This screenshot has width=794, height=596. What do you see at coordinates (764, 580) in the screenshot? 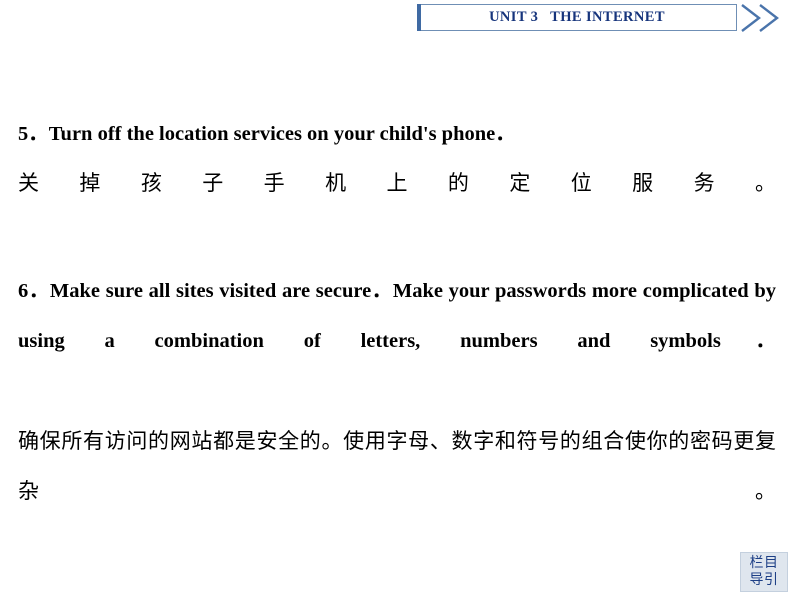
I see `badge-line-2: 导引` at bounding box center [764, 580].